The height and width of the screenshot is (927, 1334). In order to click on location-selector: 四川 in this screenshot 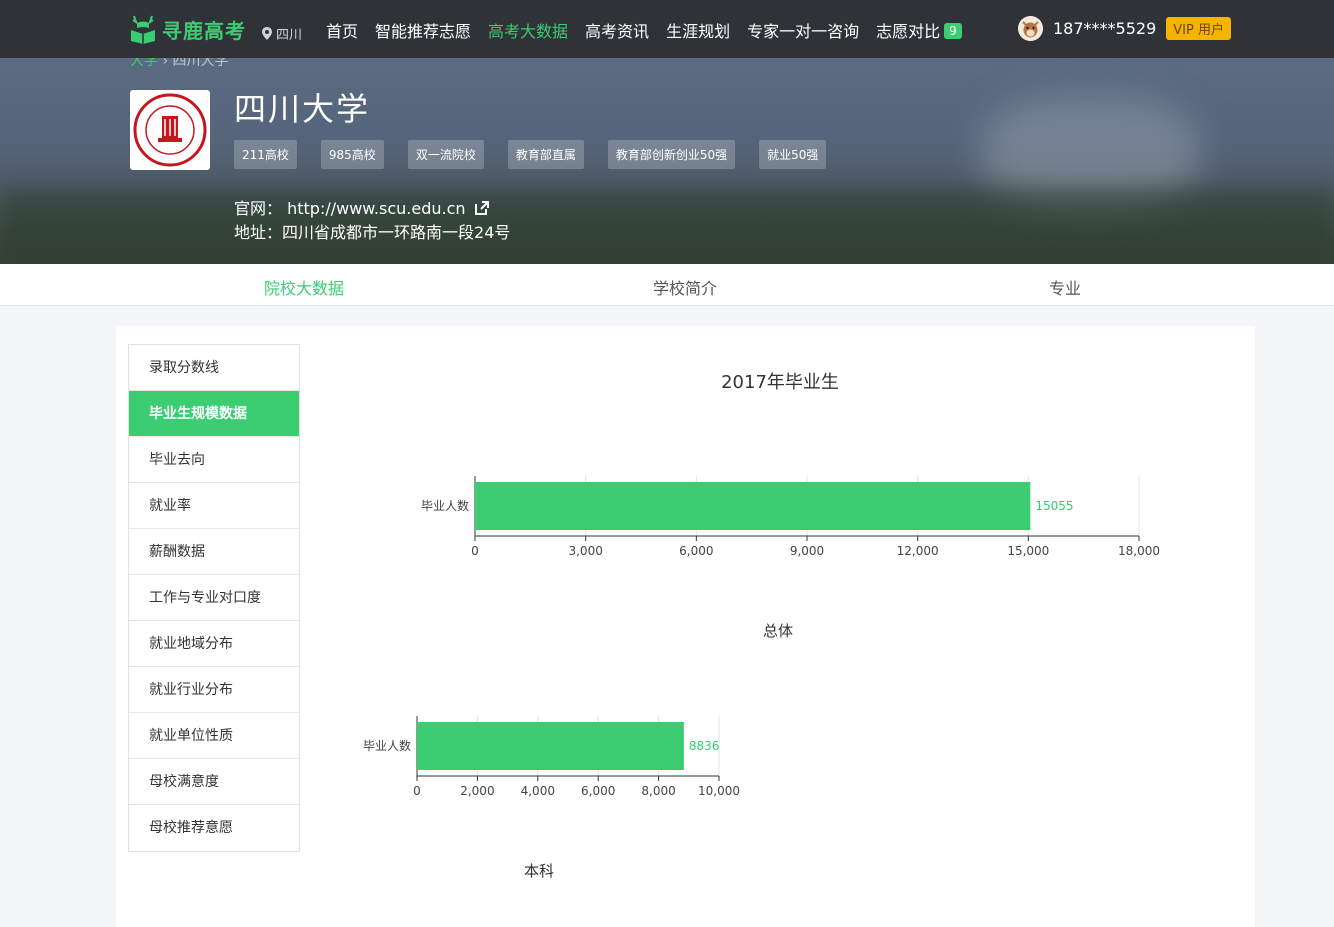, I will do `click(282, 33)`.